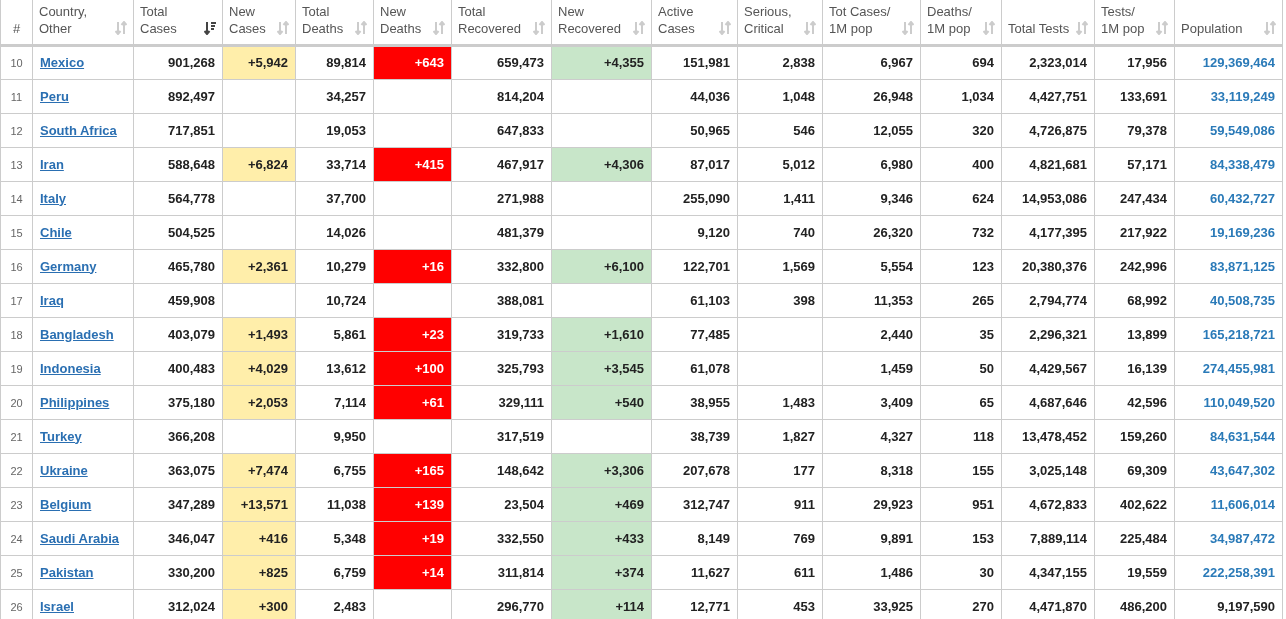 The height and width of the screenshot is (619, 1286). What do you see at coordinates (780, 300) in the screenshot?
I see `table-cell: 398` at bounding box center [780, 300].